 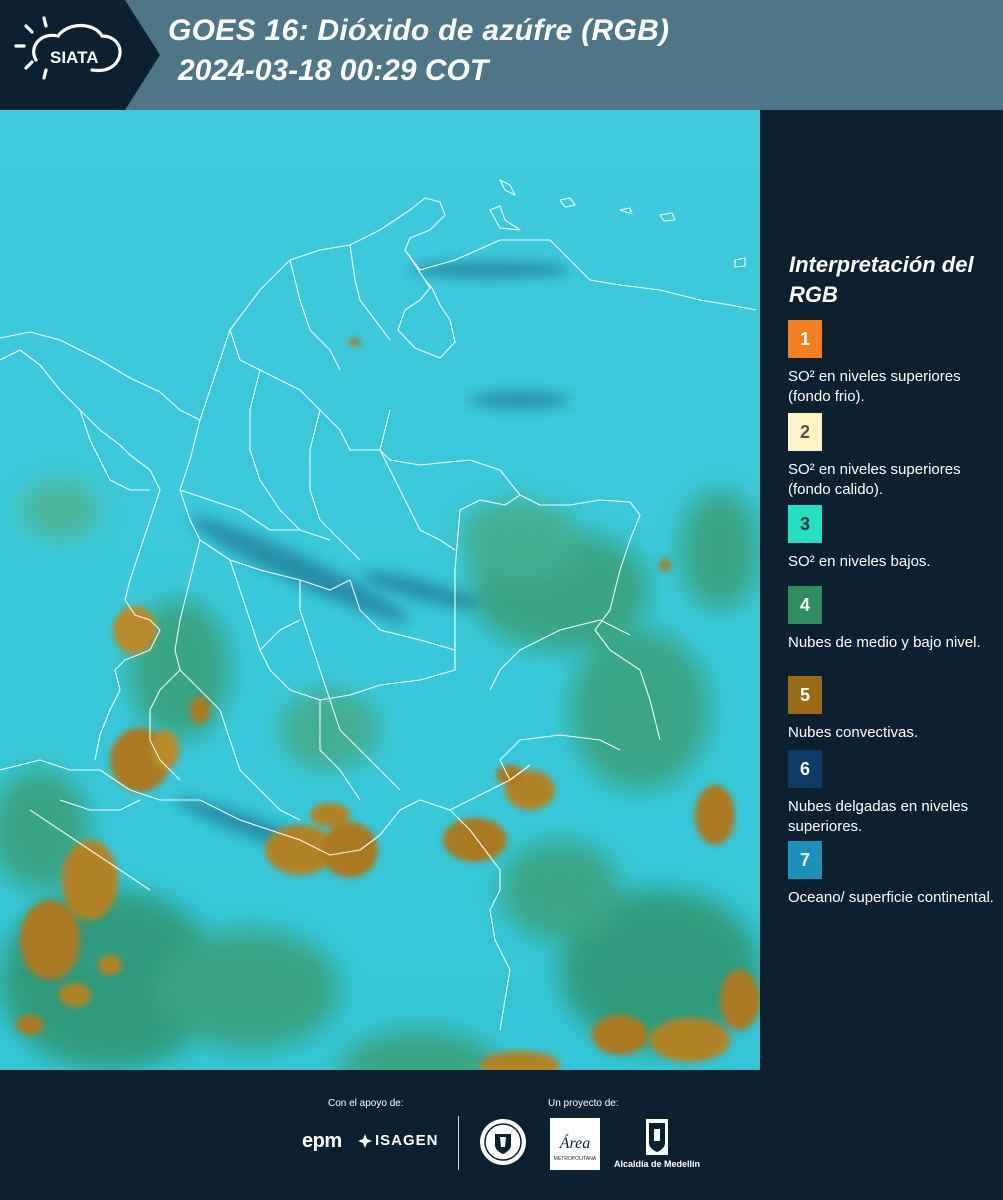 What do you see at coordinates (333, 70) in the screenshot?
I see `timestamp: 2024-03-18 00:29 COT` at bounding box center [333, 70].